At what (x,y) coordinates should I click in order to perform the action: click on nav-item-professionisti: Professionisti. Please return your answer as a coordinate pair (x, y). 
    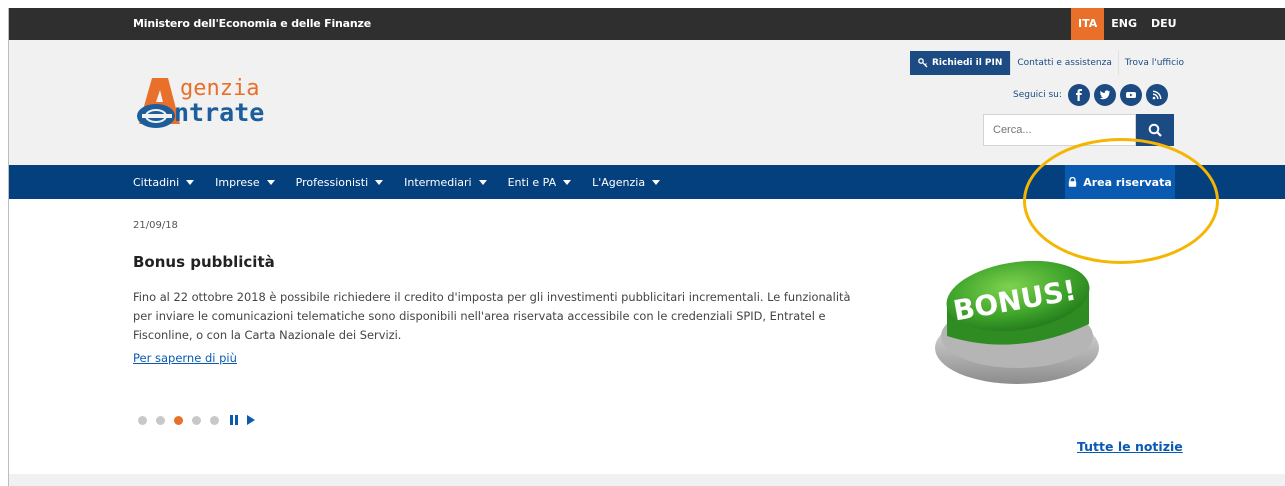
    Looking at the image, I should click on (339, 182).